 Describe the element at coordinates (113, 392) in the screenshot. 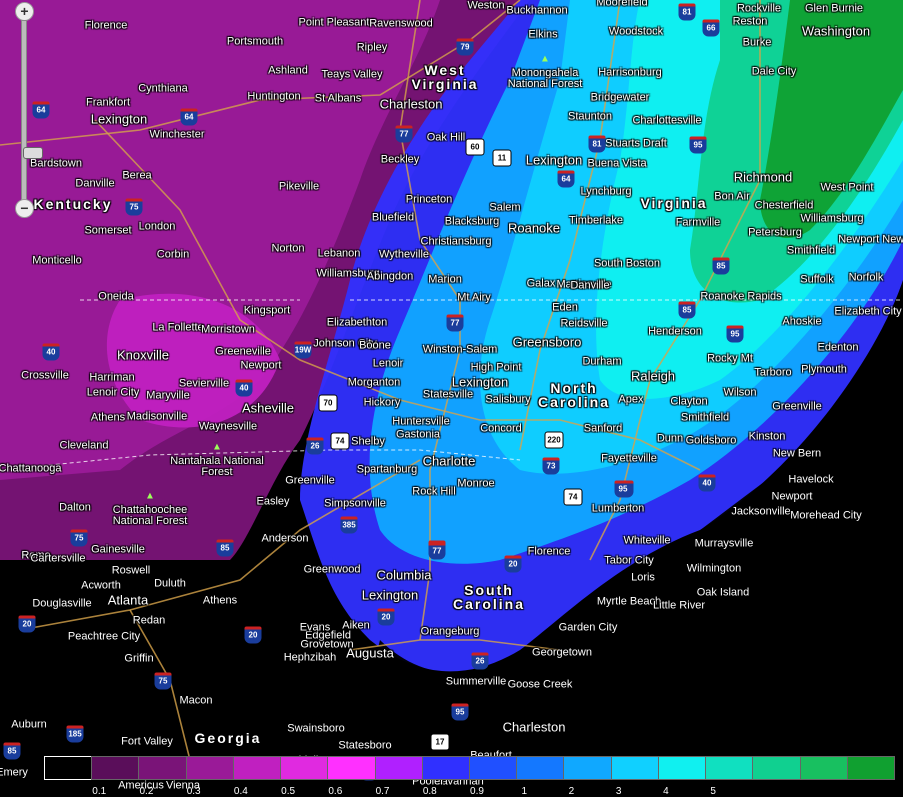

I see `city-label-lenoir-city: Lenoir City` at that location.